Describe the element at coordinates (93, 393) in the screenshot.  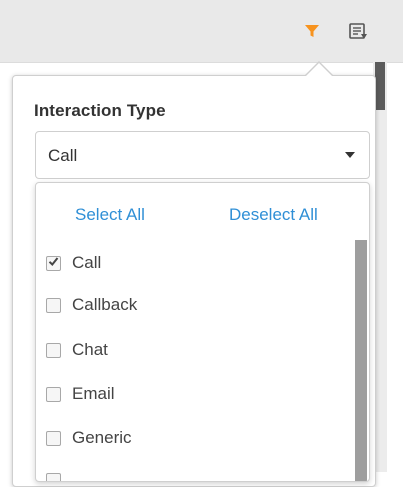
I see `option-label: Email` at that location.